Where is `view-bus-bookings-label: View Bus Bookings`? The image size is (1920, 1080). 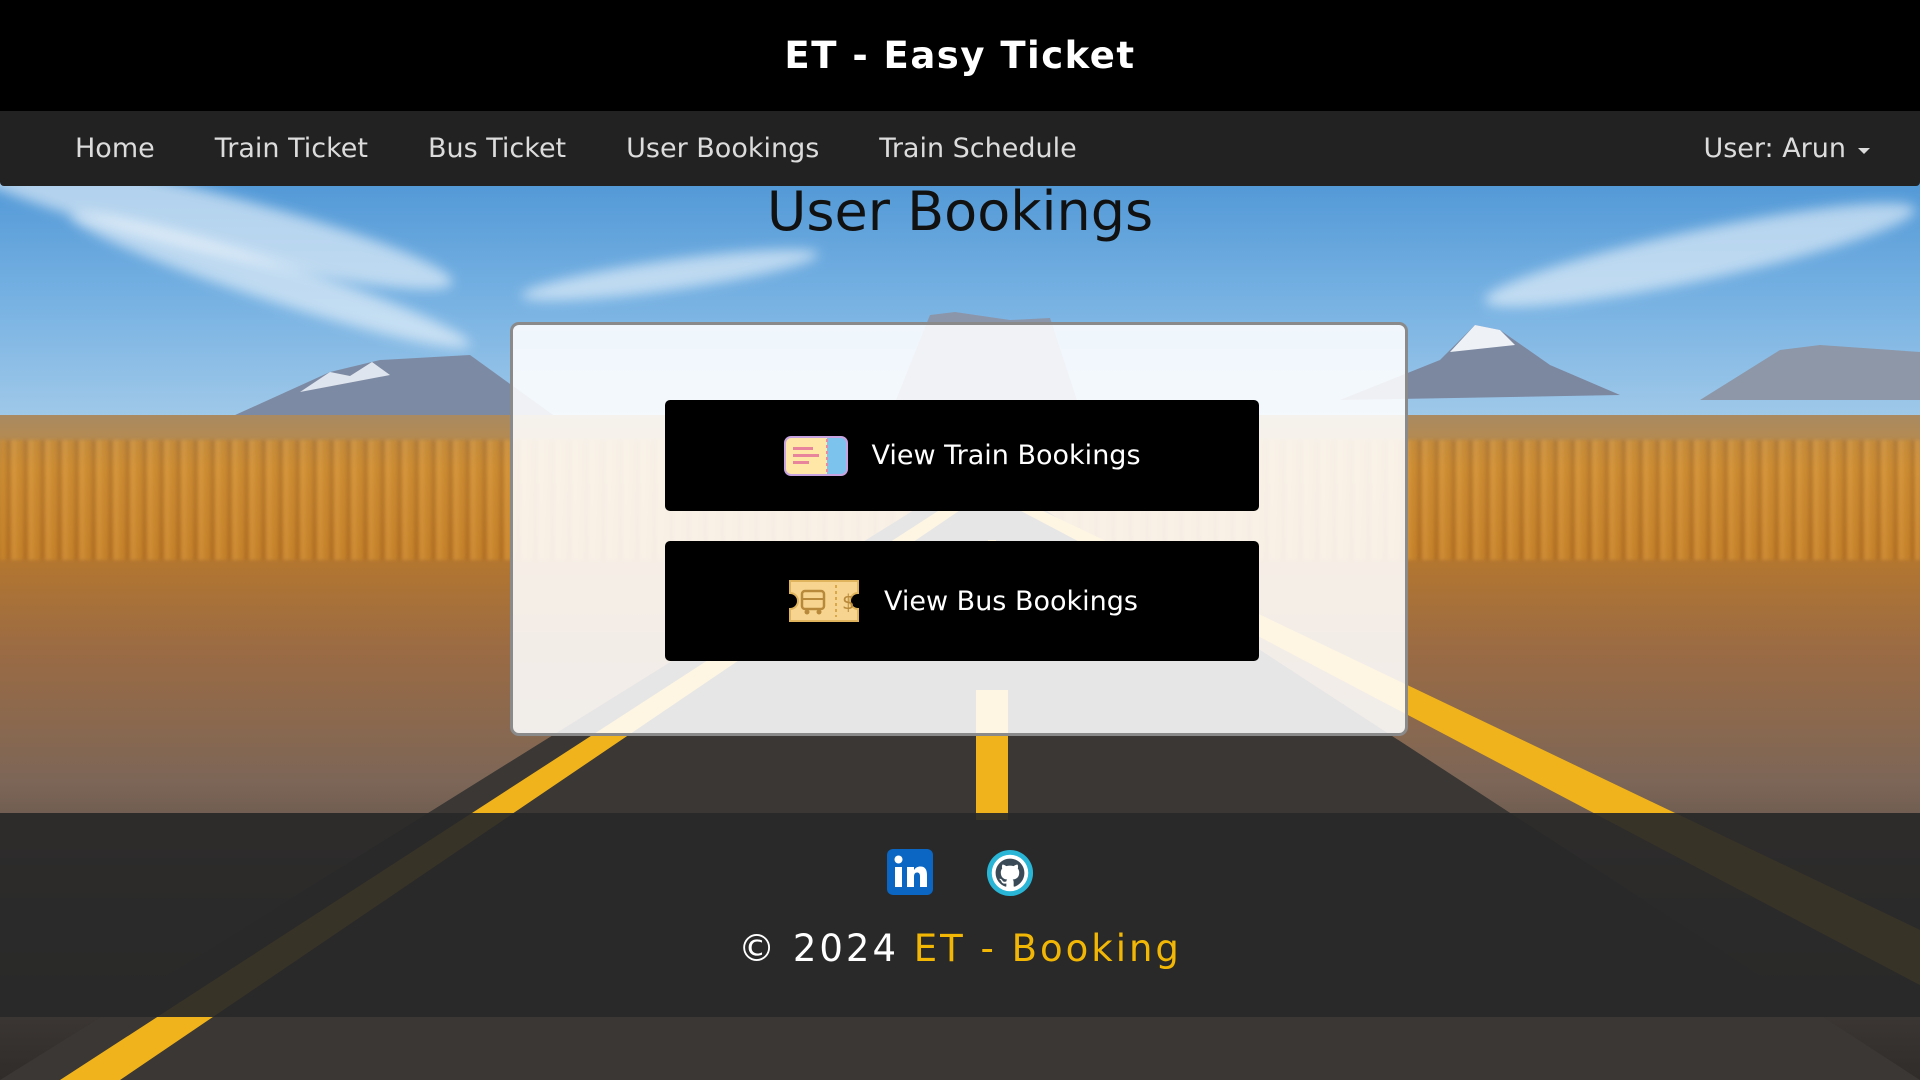
view-bus-bookings-label: View Bus Bookings is located at coordinates (1011, 601).